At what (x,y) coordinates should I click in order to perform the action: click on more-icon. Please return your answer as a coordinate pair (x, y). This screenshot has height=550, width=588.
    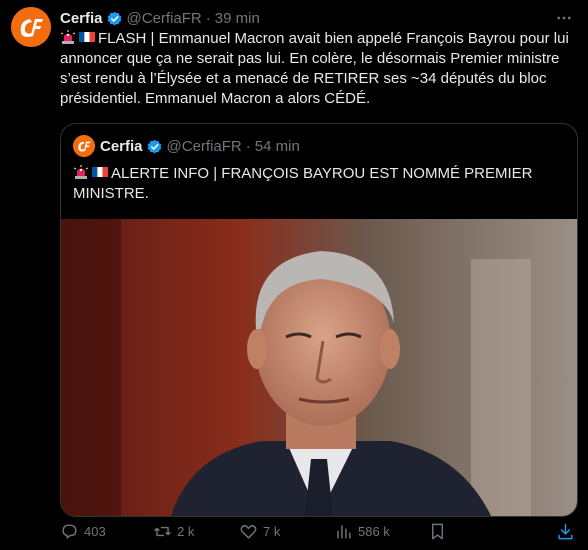
    Looking at the image, I should click on (564, 18).